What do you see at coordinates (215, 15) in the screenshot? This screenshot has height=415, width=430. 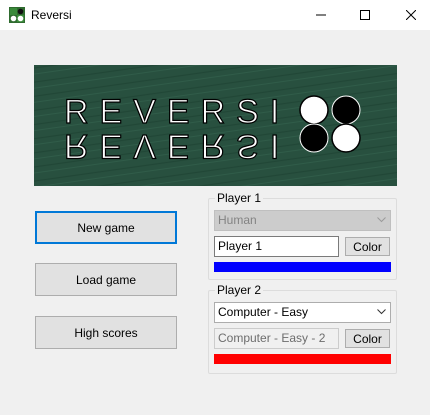 I see `title-bar: Reversi` at bounding box center [215, 15].